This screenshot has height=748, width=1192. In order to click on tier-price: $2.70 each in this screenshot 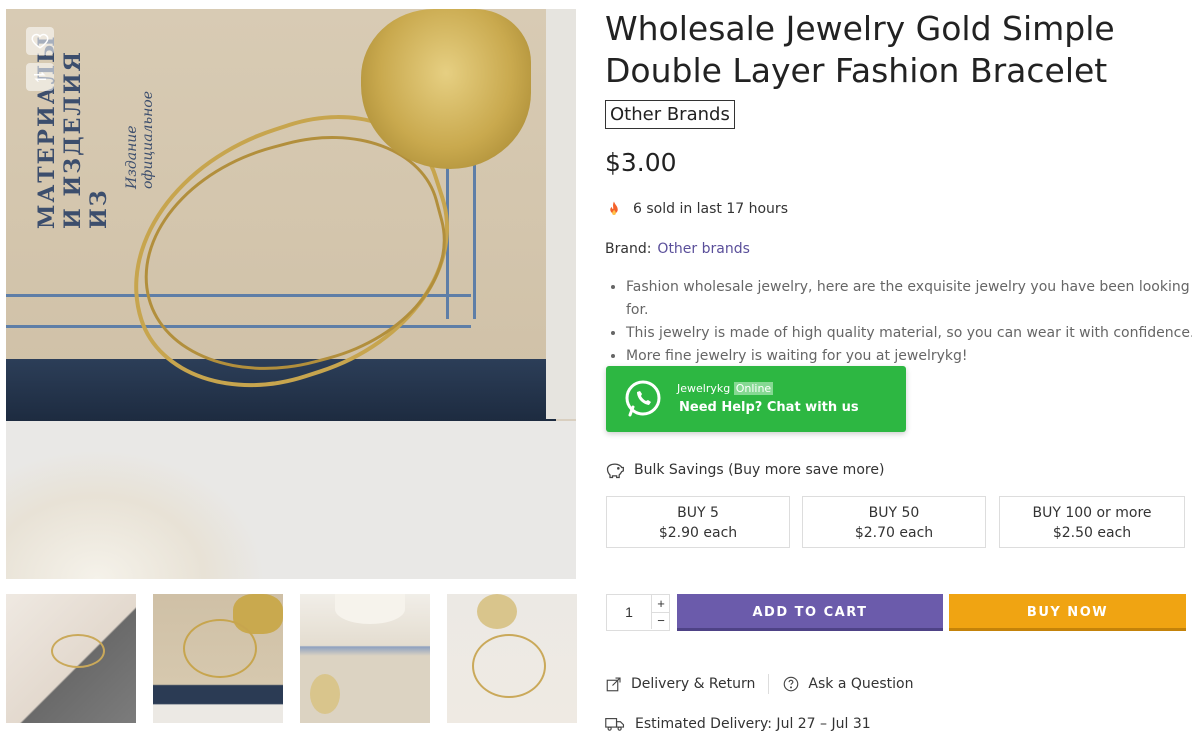, I will do `click(894, 533)`.